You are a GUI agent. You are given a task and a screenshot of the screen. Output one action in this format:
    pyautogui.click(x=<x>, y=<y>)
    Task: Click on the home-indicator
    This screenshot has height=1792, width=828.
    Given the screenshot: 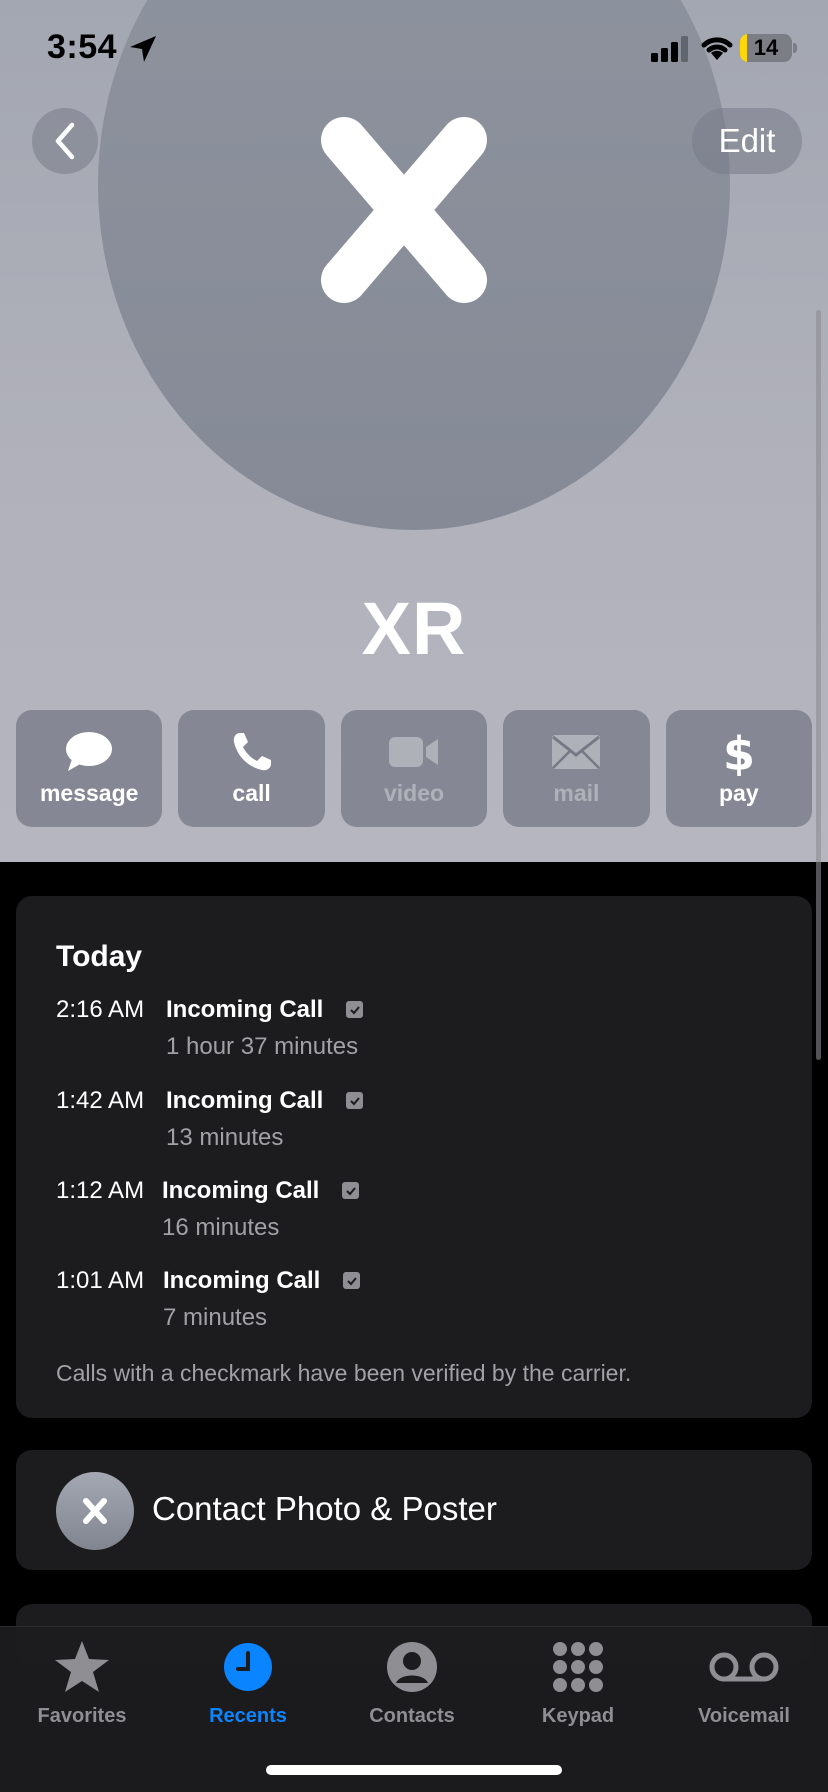 What is the action you would take?
    pyautogui.click(x=414, y=1770)
    